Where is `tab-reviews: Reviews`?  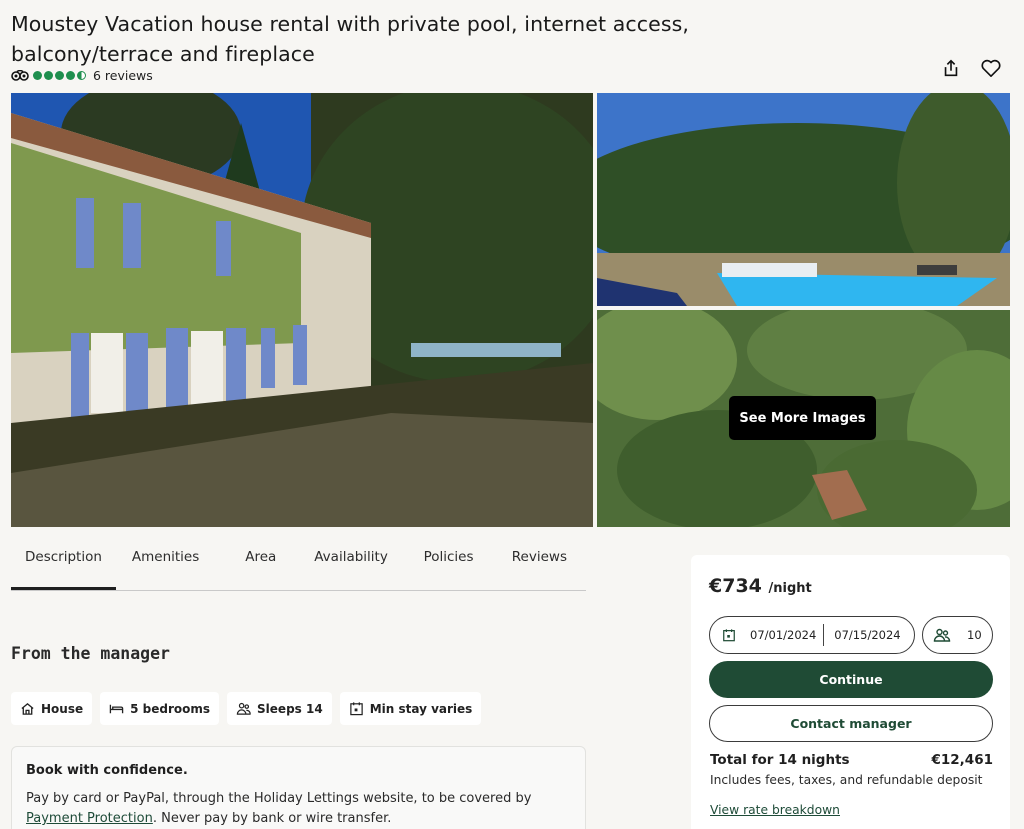
tab-reviews: Reviews is located at coordinates (542, 565).